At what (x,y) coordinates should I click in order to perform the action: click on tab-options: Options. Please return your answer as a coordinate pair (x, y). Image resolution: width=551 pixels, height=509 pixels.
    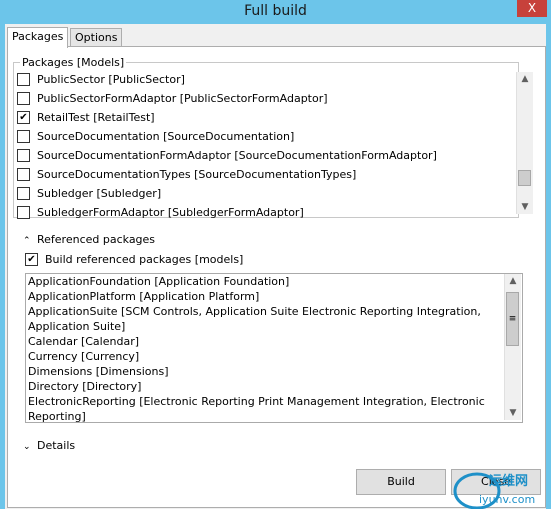
    Looking at the image, I should click on (96, 37).